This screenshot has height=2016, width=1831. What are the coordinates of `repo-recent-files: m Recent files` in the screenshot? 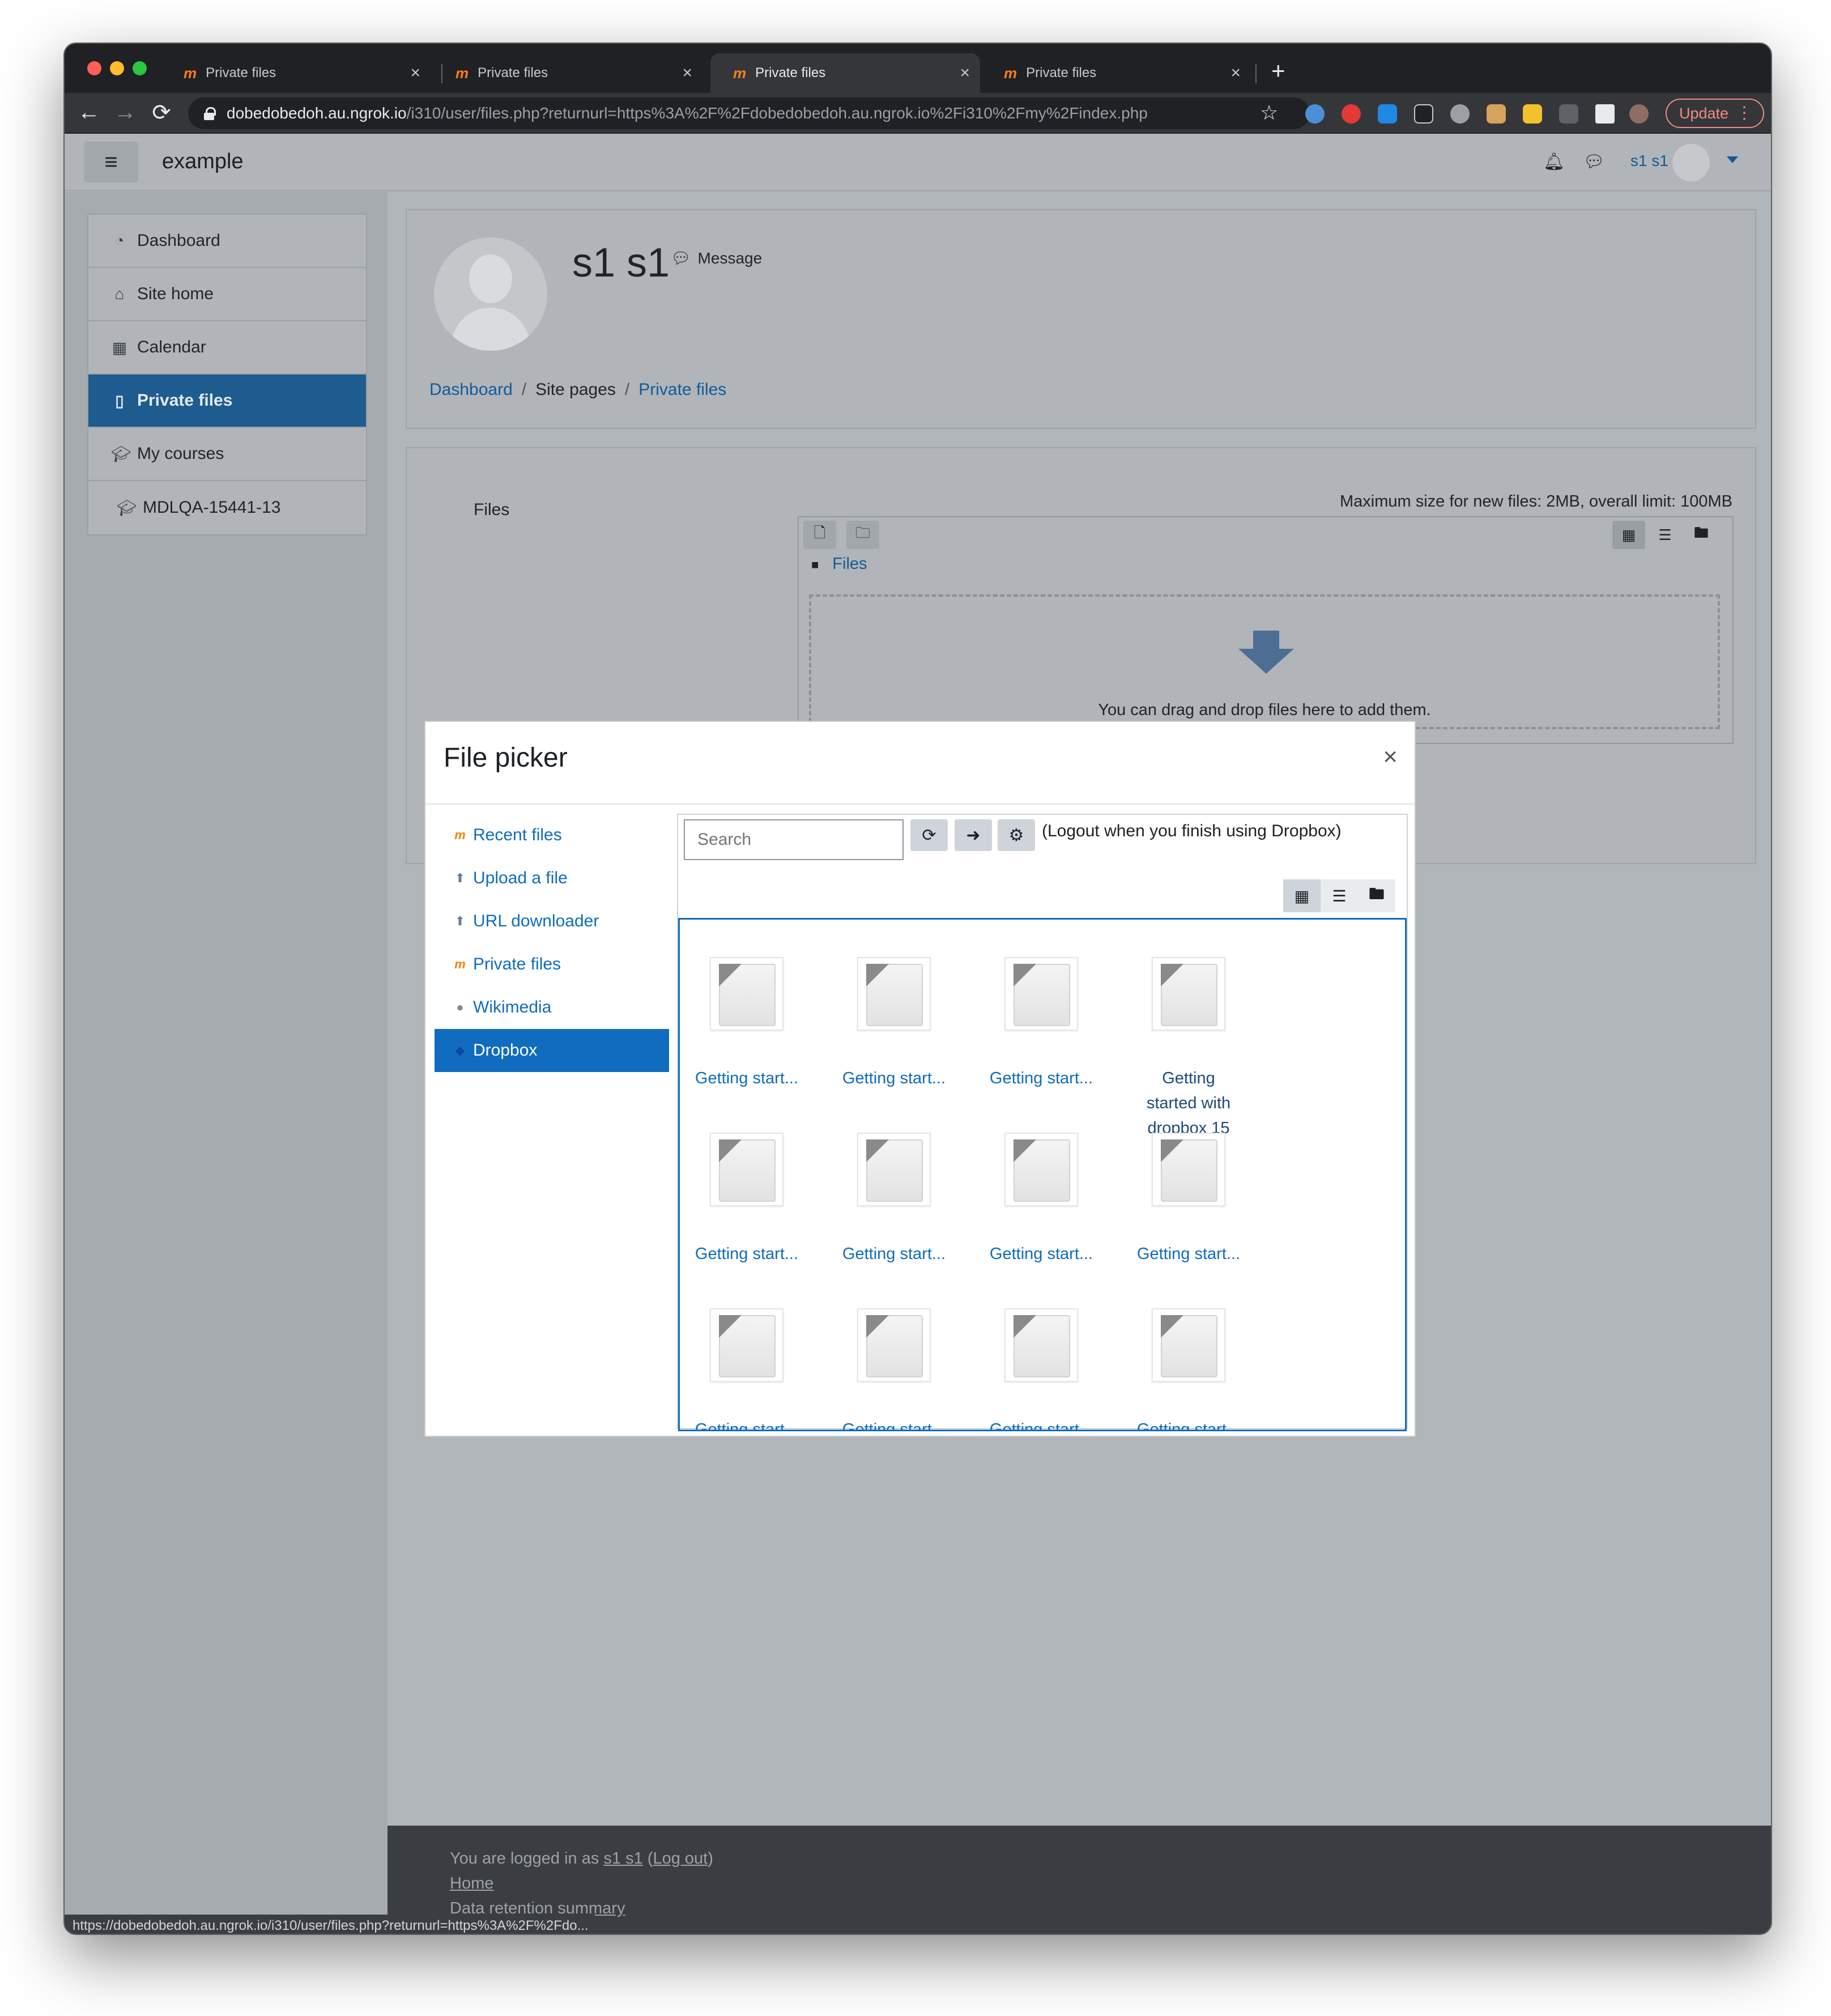 It's located at (552, 836).